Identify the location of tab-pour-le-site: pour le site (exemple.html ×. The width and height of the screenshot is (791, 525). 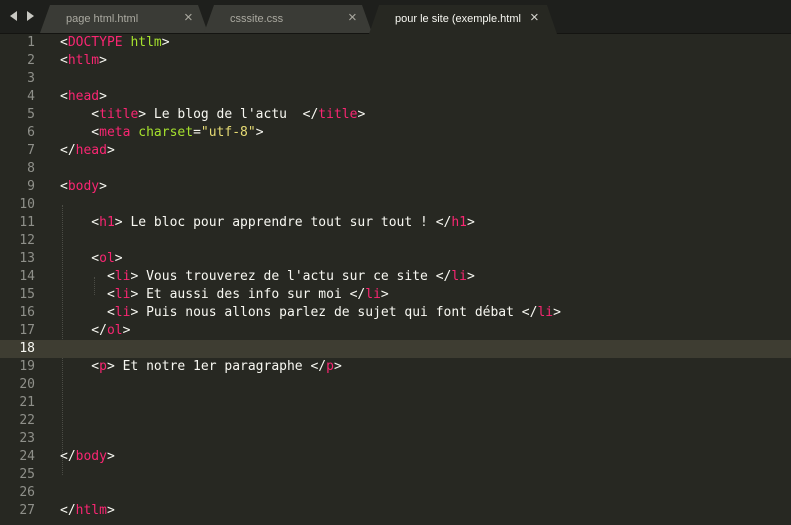
(463, 19).